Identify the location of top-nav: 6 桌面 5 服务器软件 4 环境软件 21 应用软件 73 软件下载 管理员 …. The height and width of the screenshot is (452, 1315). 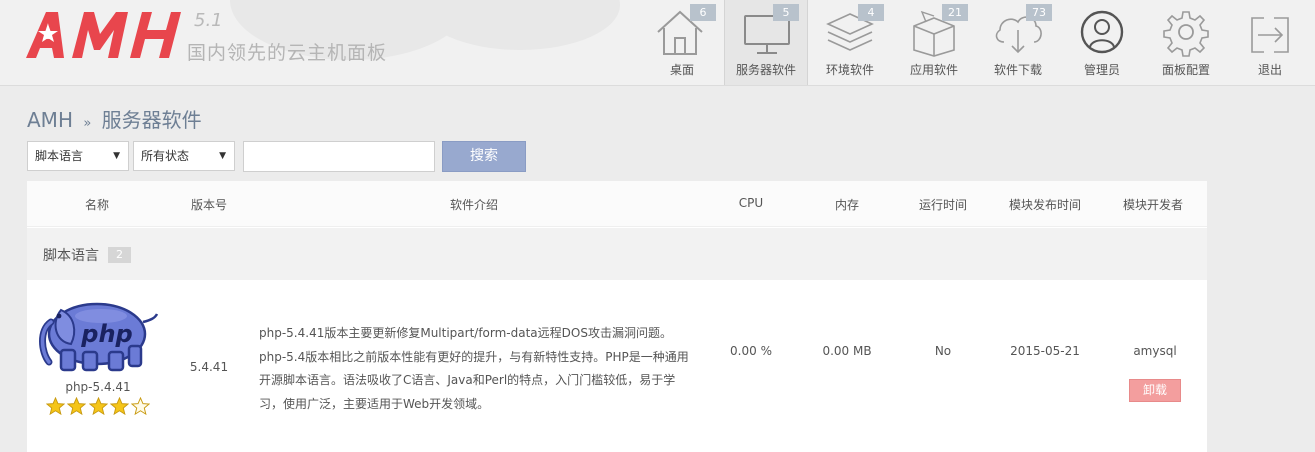
(976, 42).